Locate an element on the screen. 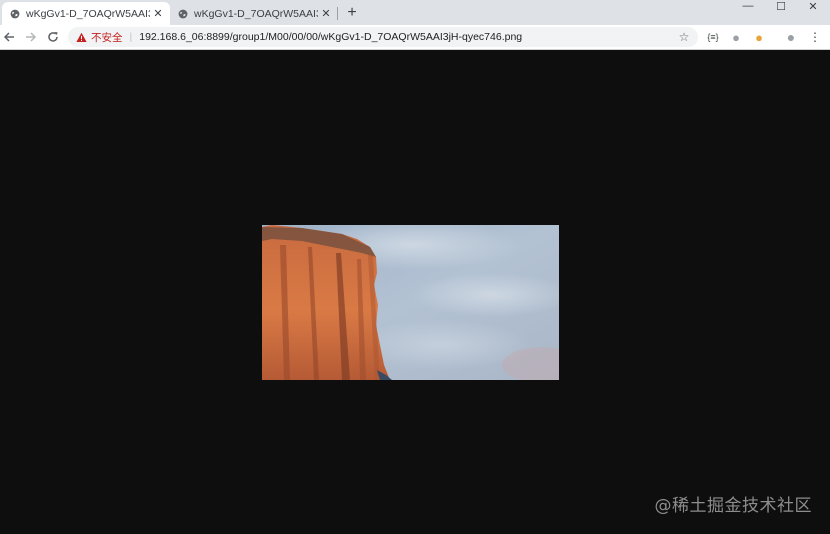  tab-active: wKgGv1-D_7OAQrW5AAI3jH- ✕ is located at coordinates (86, 13).